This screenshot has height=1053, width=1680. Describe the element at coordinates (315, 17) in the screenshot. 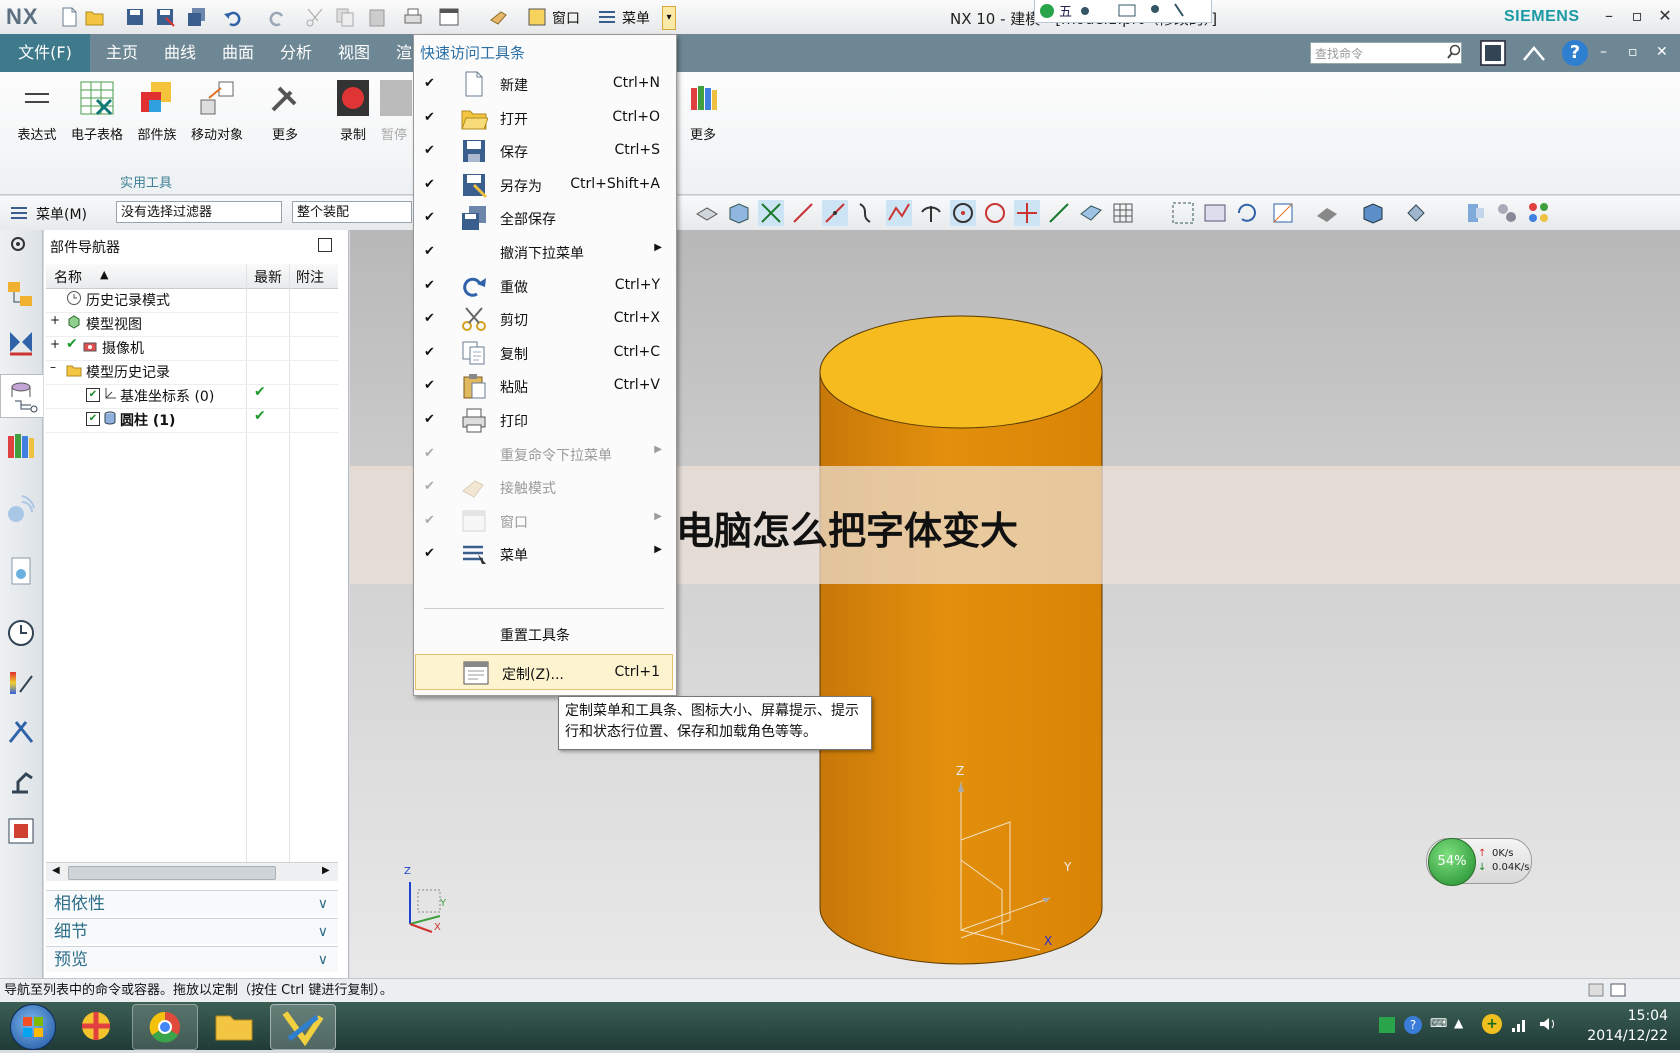

I see `cut-icon` at that location.